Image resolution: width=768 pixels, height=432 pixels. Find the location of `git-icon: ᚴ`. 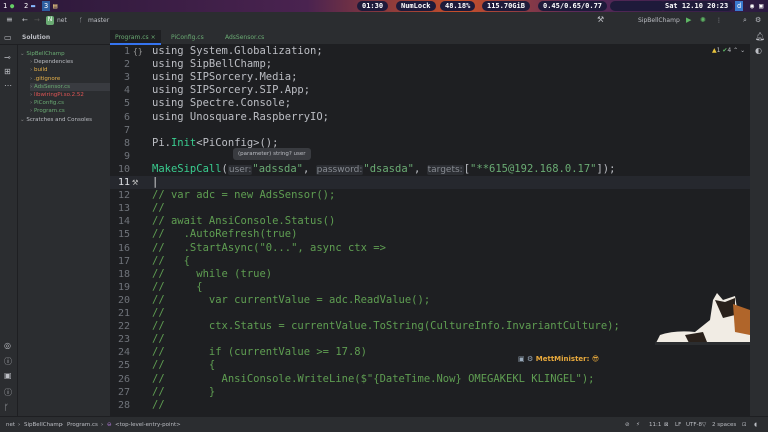

git-icon: ᚴ is located at coordinates (6, 407).